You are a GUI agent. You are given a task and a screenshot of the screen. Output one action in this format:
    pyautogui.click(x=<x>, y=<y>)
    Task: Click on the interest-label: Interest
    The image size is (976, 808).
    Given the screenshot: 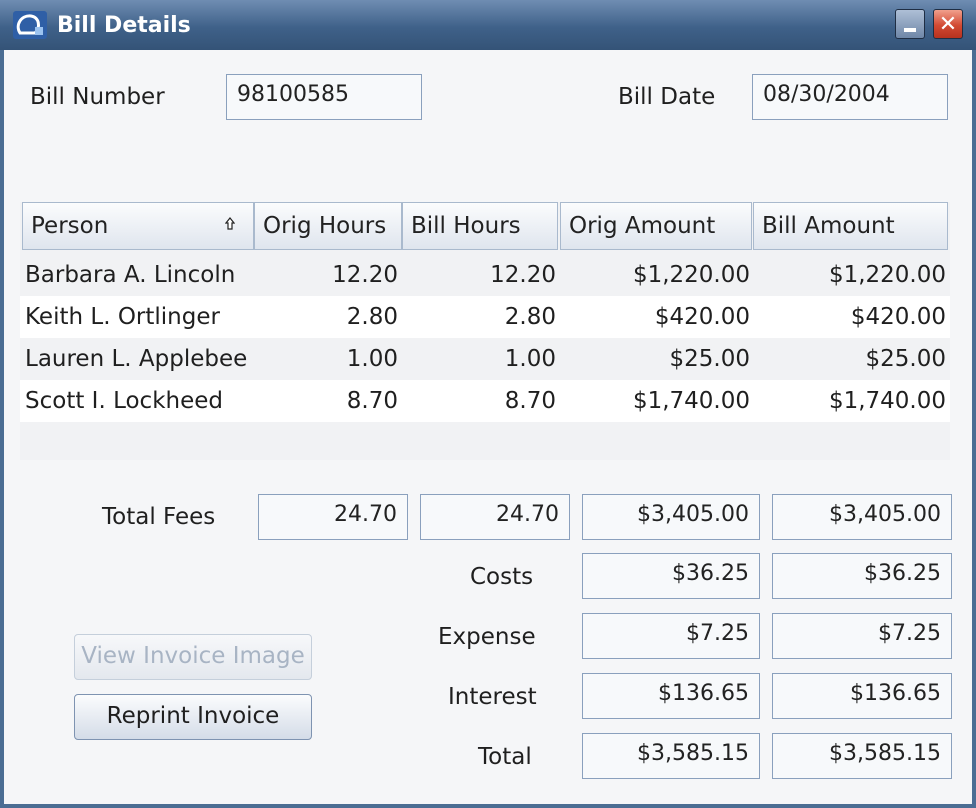 What is the action you would take?
    pyautogui.click(x=492, y=697)
    